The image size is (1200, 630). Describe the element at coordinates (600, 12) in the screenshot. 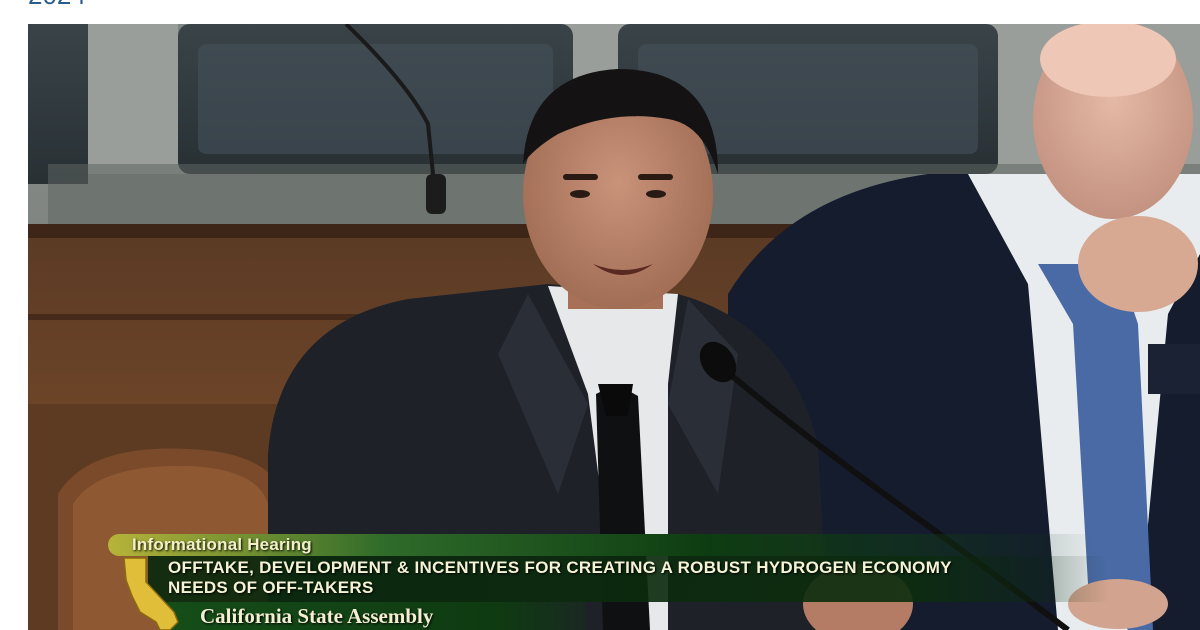

I see `page-header: 2024` at that location.